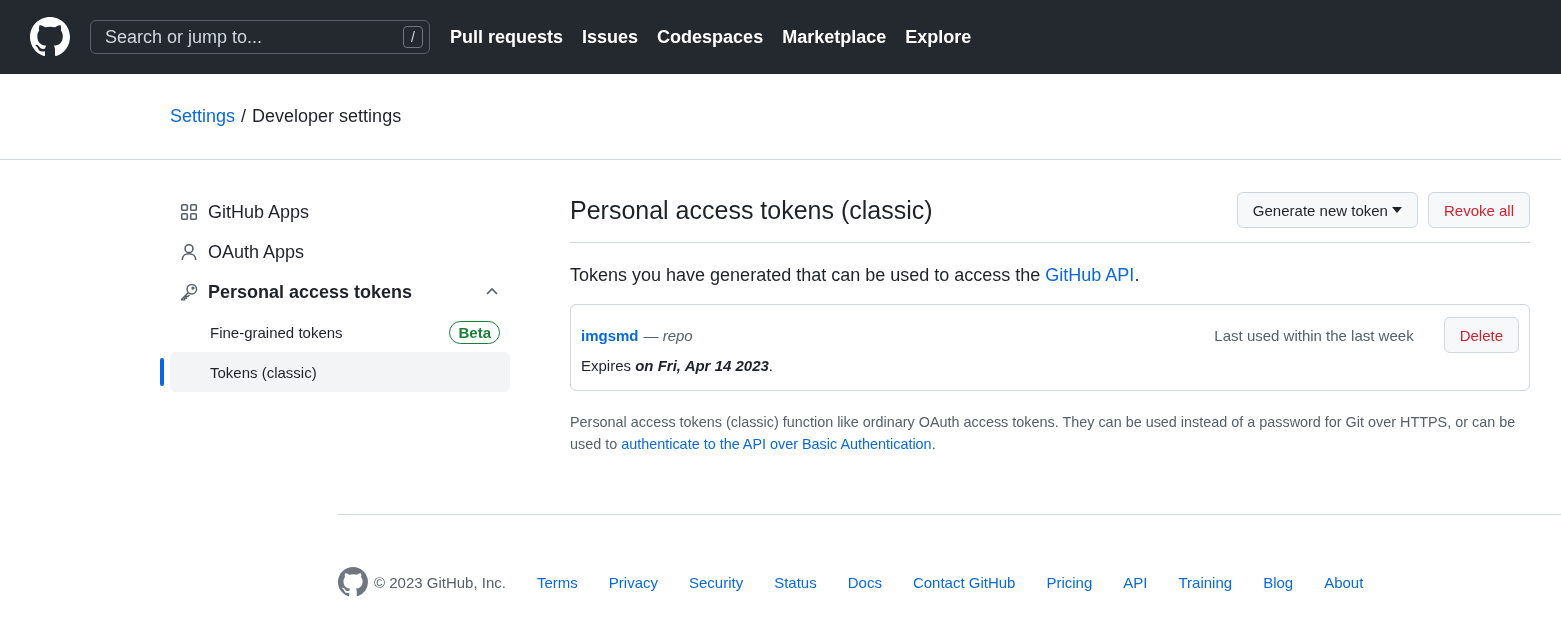 This screenshot has width=1561, height=625. Describe the element at coordinates (507, 37) in the screenshot. I see `nav-link: Pull requests` at that location.